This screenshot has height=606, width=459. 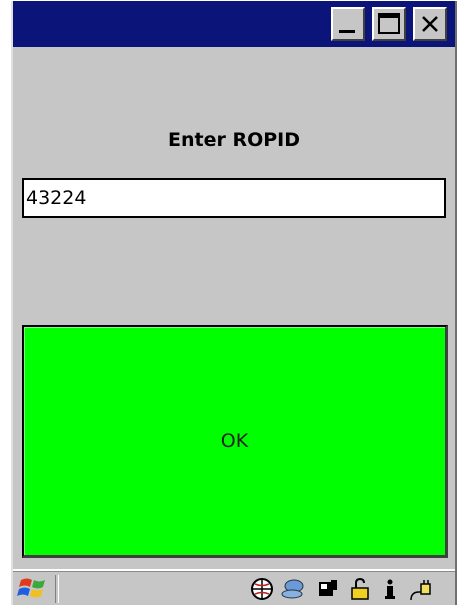 I want to click on start-button, so click(x=33, y=588).